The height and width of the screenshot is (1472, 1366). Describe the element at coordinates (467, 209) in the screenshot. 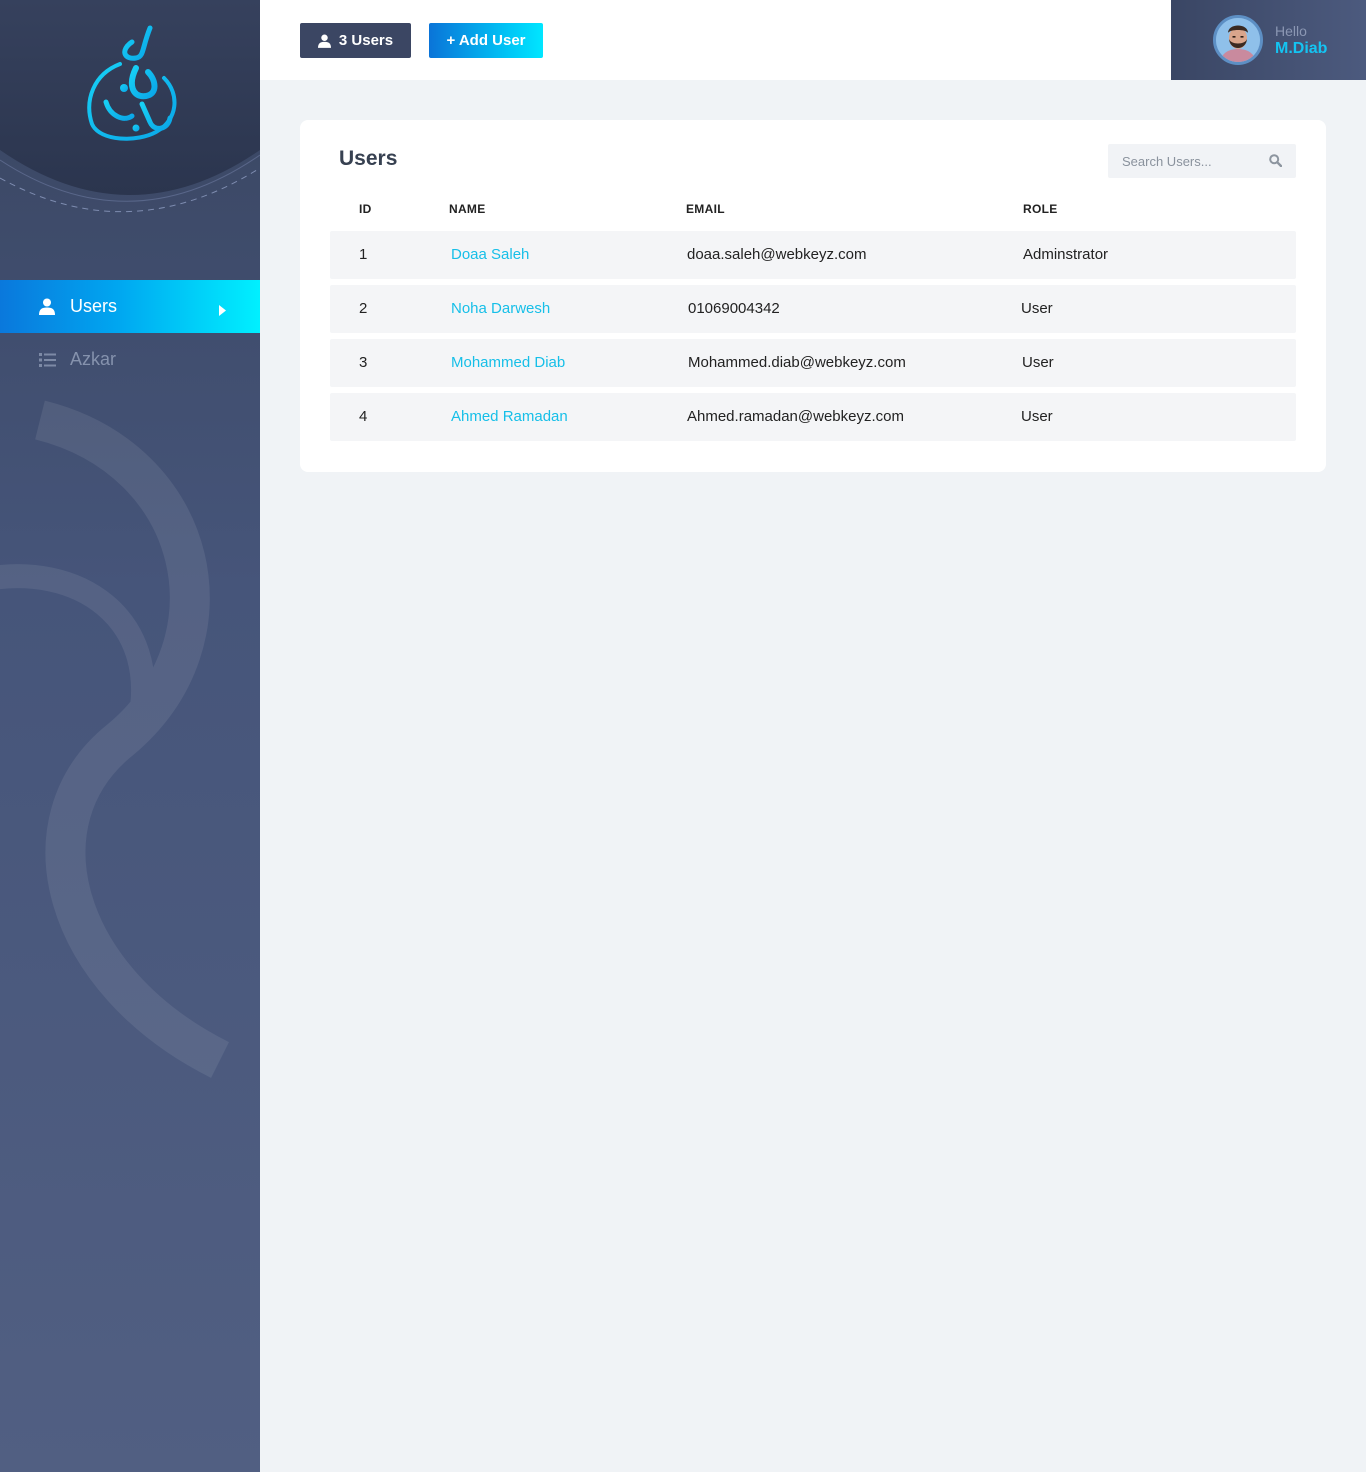

I see `column-header-name: NAME` at that location.